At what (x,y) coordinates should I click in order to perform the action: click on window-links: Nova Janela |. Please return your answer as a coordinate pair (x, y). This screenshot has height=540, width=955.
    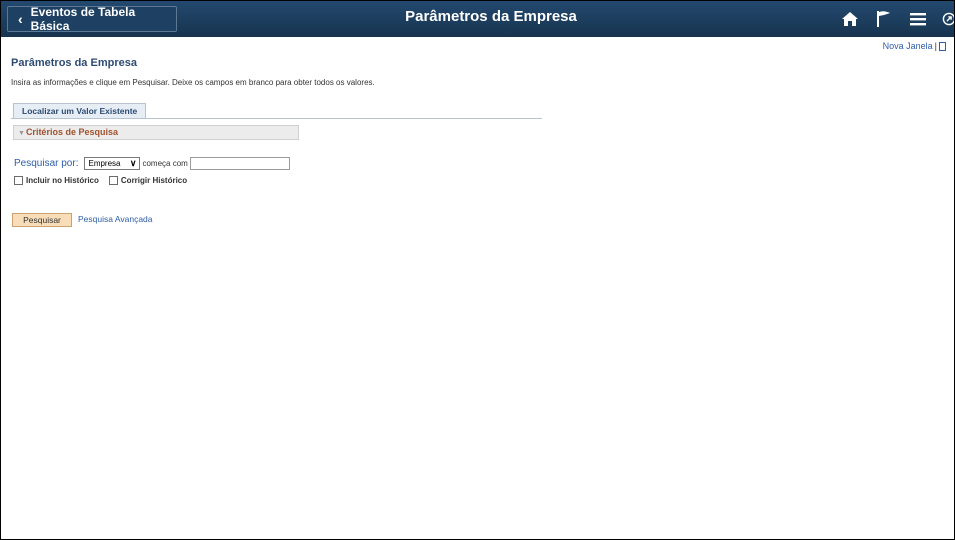
    Looking at the image, I should click on (914, 46).